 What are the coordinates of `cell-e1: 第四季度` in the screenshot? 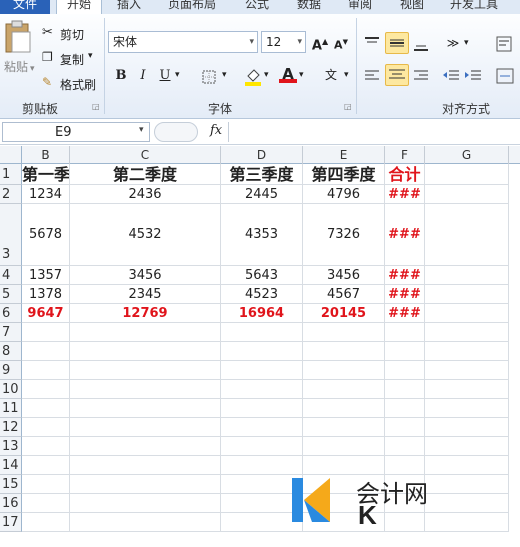 It's located at (344, 174).